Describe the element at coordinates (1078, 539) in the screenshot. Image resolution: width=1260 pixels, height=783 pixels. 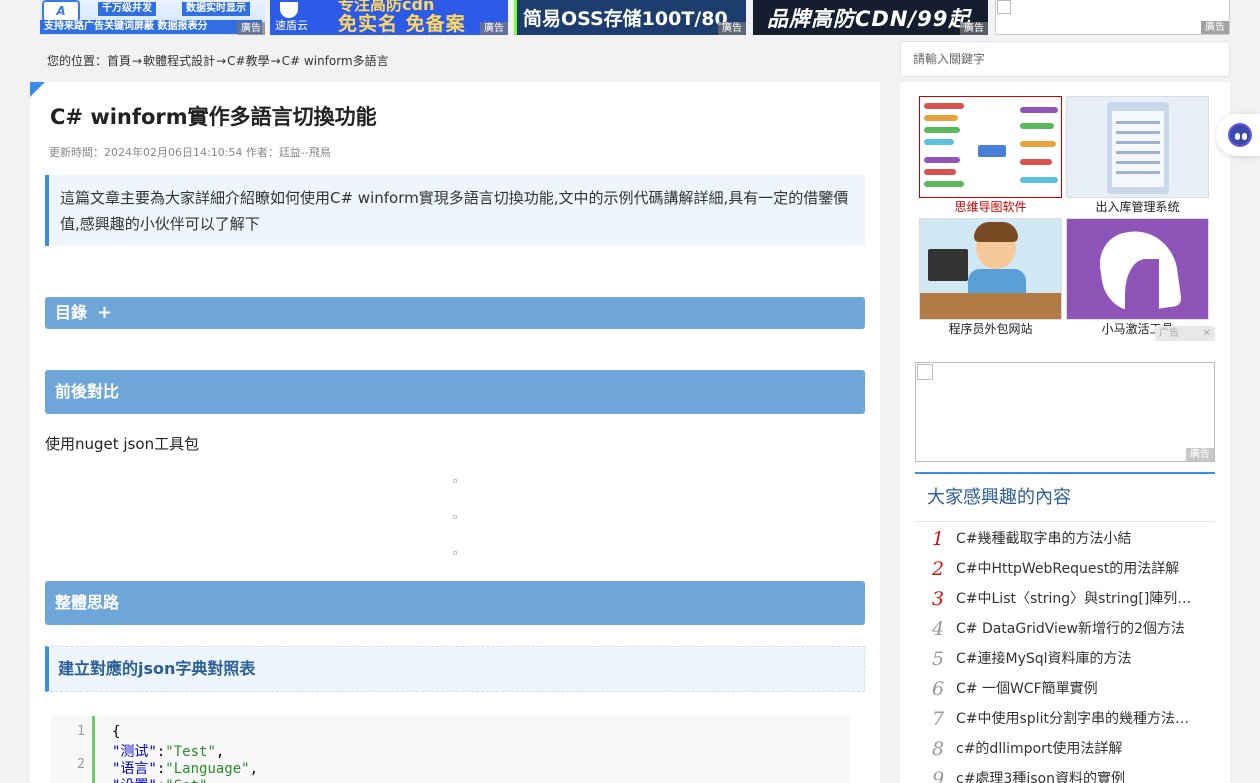
I see `hot-item-link: C#幾種截取字串的方法小結` at that location.